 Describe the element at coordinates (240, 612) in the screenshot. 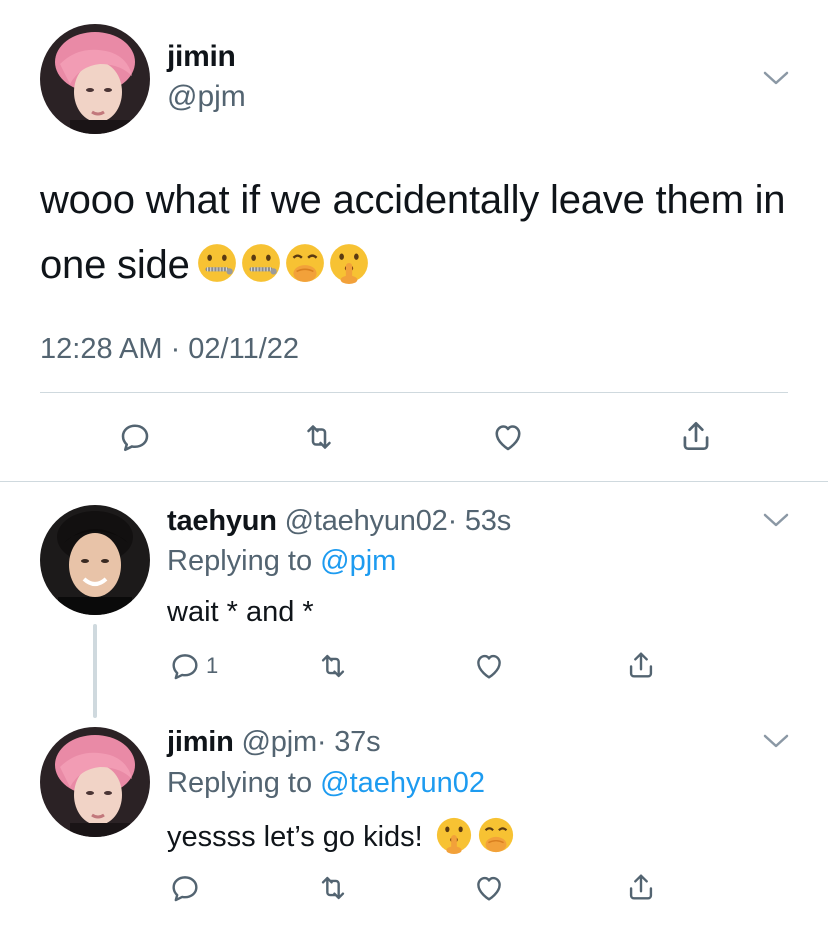

I see `reply-text: wait * and *` at that location.